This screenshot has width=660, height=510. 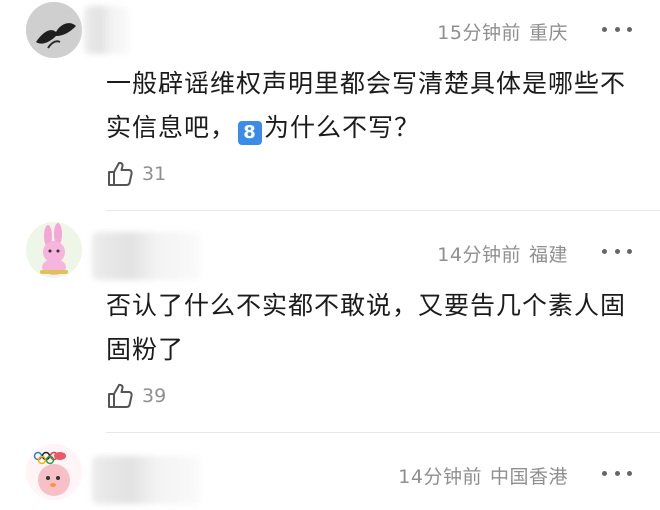 What do you see at coordinates (528, 477) in the screenshot?
I see `comment-location: 中国香港` at bounding box center [528, 477].